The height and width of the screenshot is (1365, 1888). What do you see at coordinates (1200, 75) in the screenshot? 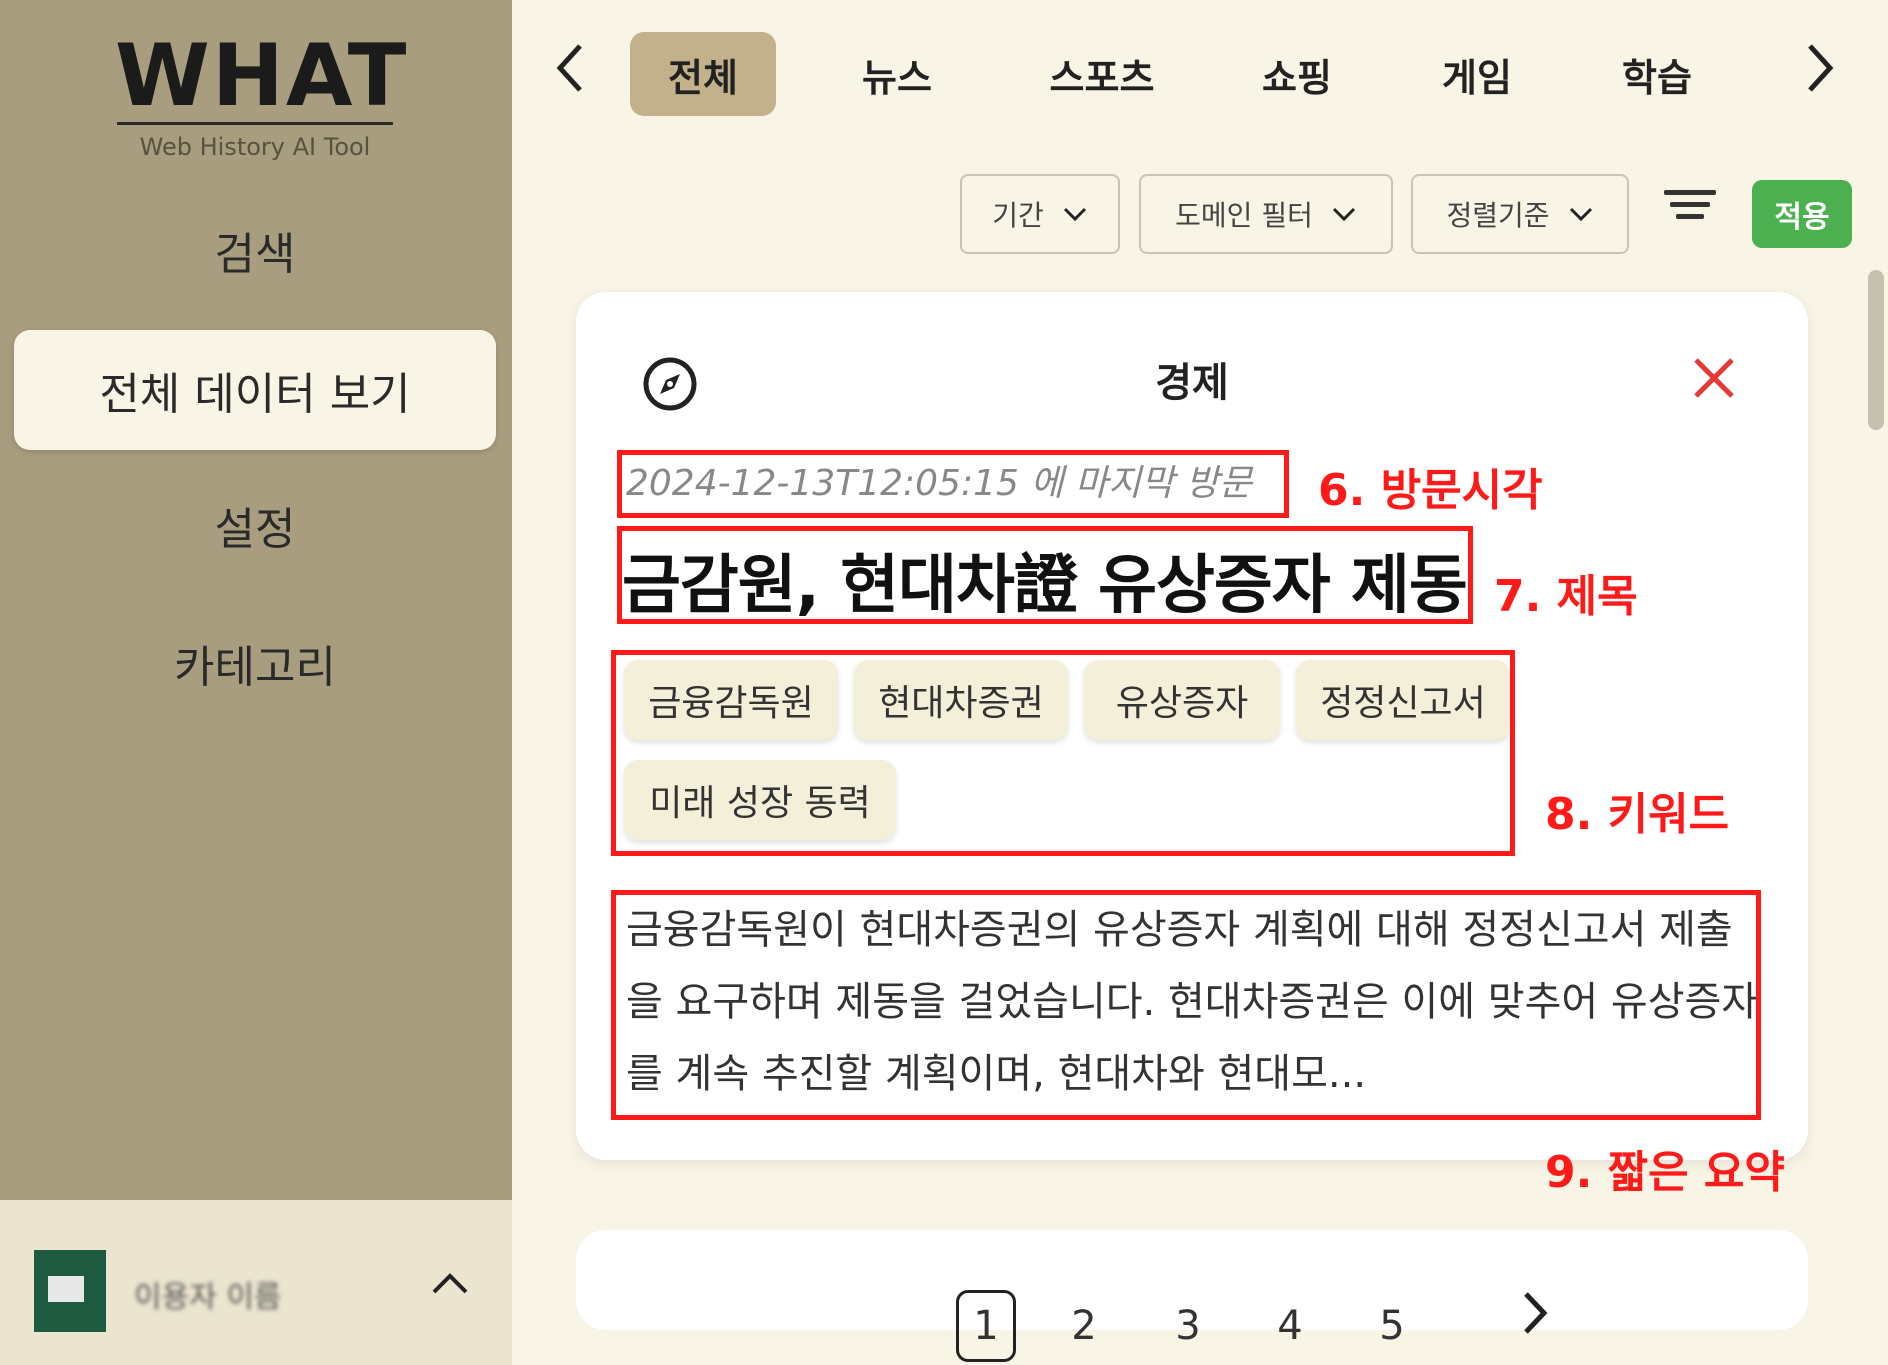
I see `category-tabs: 전체 뉴스 스포츠 쇼핑 게임 학습` at bounding box center [1200, 75].